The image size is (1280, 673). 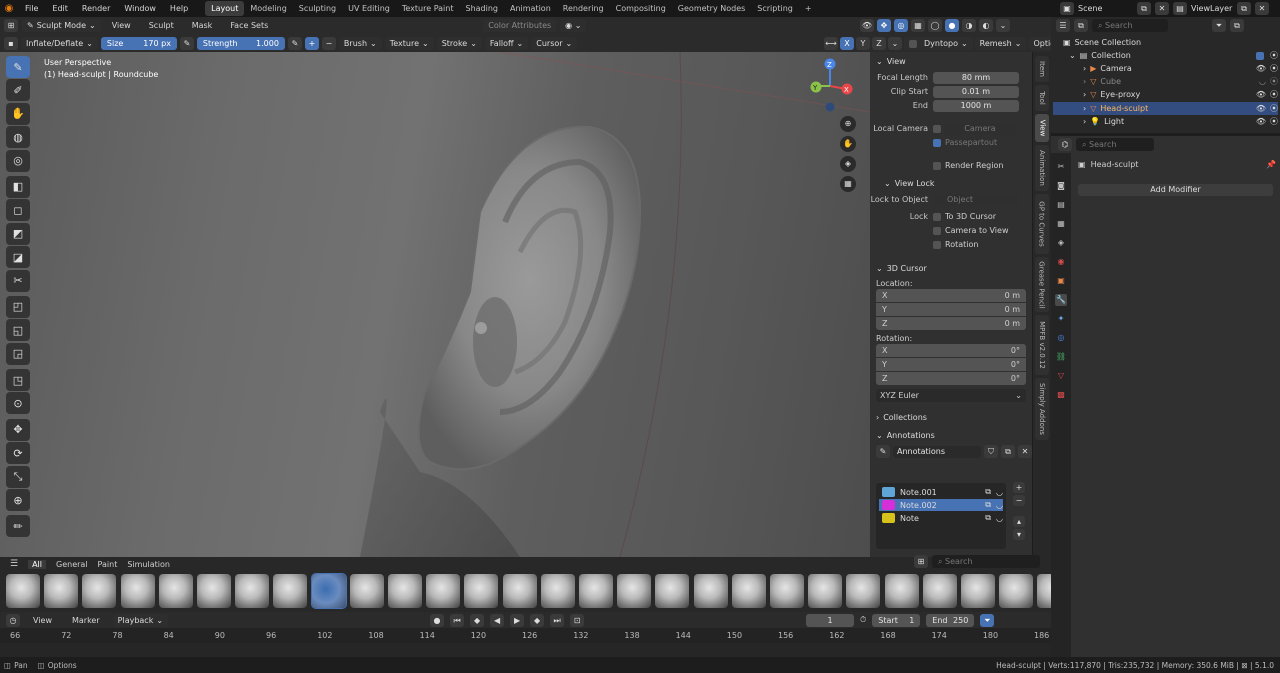 I want to click on shading-wireframe-icon: ◯, so click(x=935, y=25).